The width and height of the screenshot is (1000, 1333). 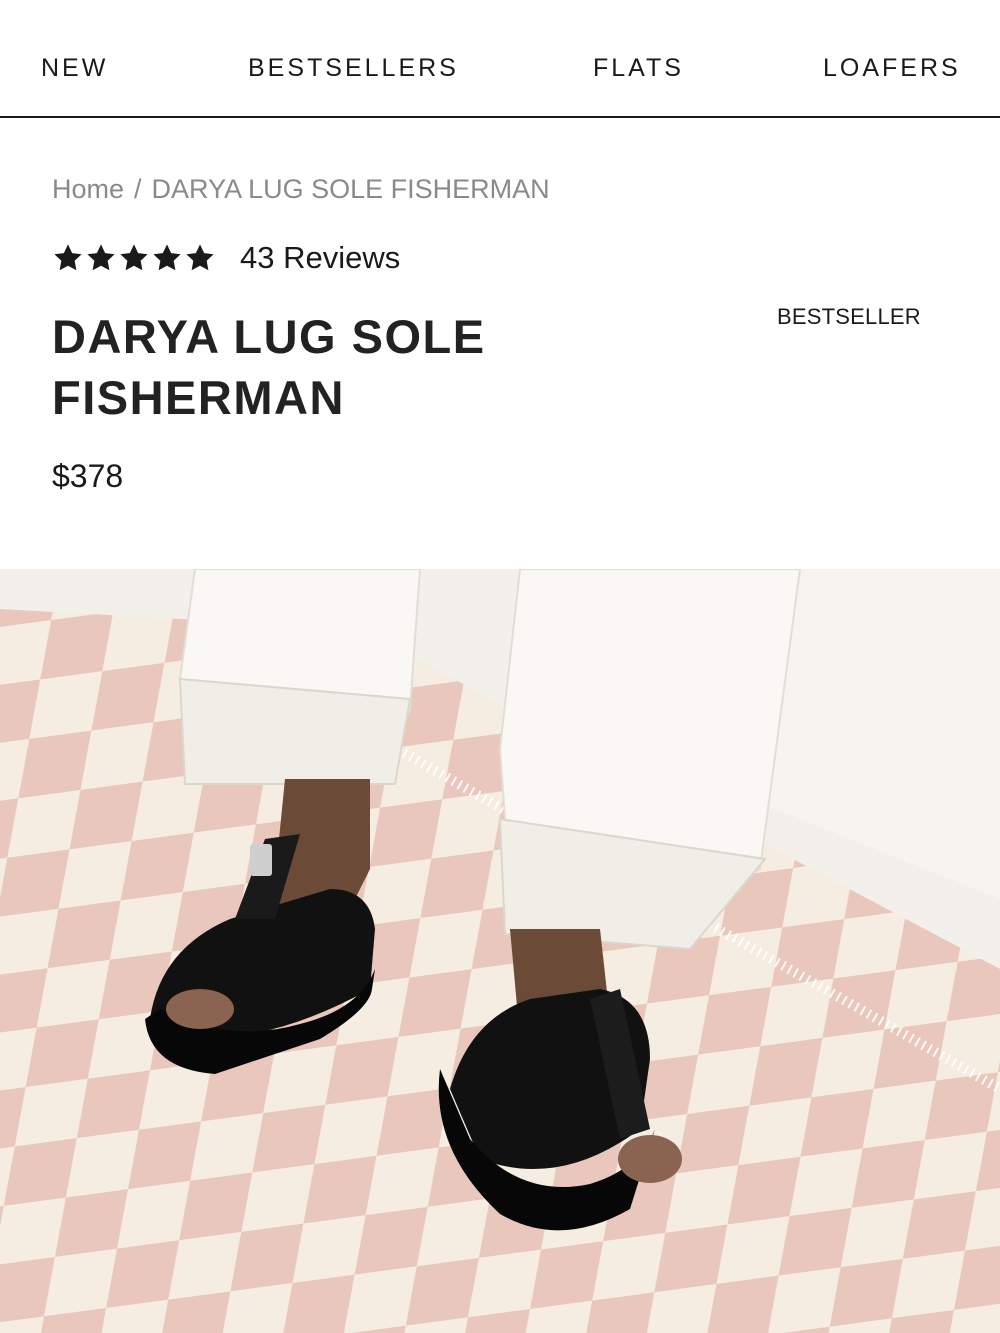 What do you see at coordinates (849, 316) in the screenshot?
I see `bestseller-badge: BESTSELLER` at bounding box center [849, 316].